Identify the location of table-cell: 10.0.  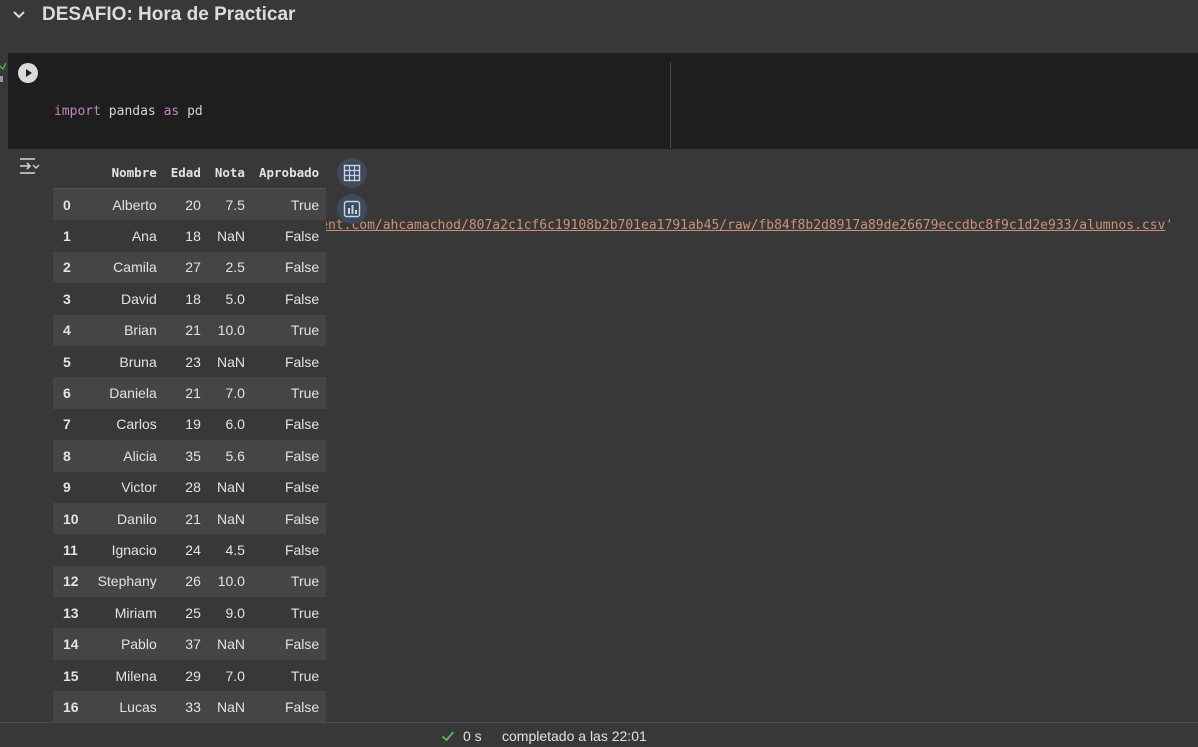
(231, 581).